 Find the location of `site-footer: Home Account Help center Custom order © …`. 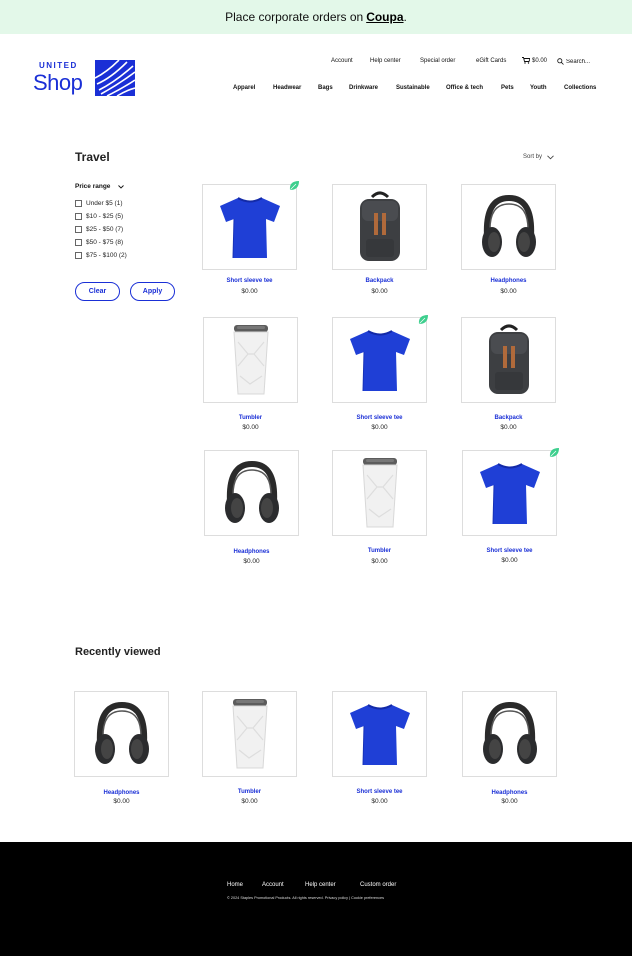

site-footer: Home Account Help center Custom order © … is located at coordinates (316, 899).